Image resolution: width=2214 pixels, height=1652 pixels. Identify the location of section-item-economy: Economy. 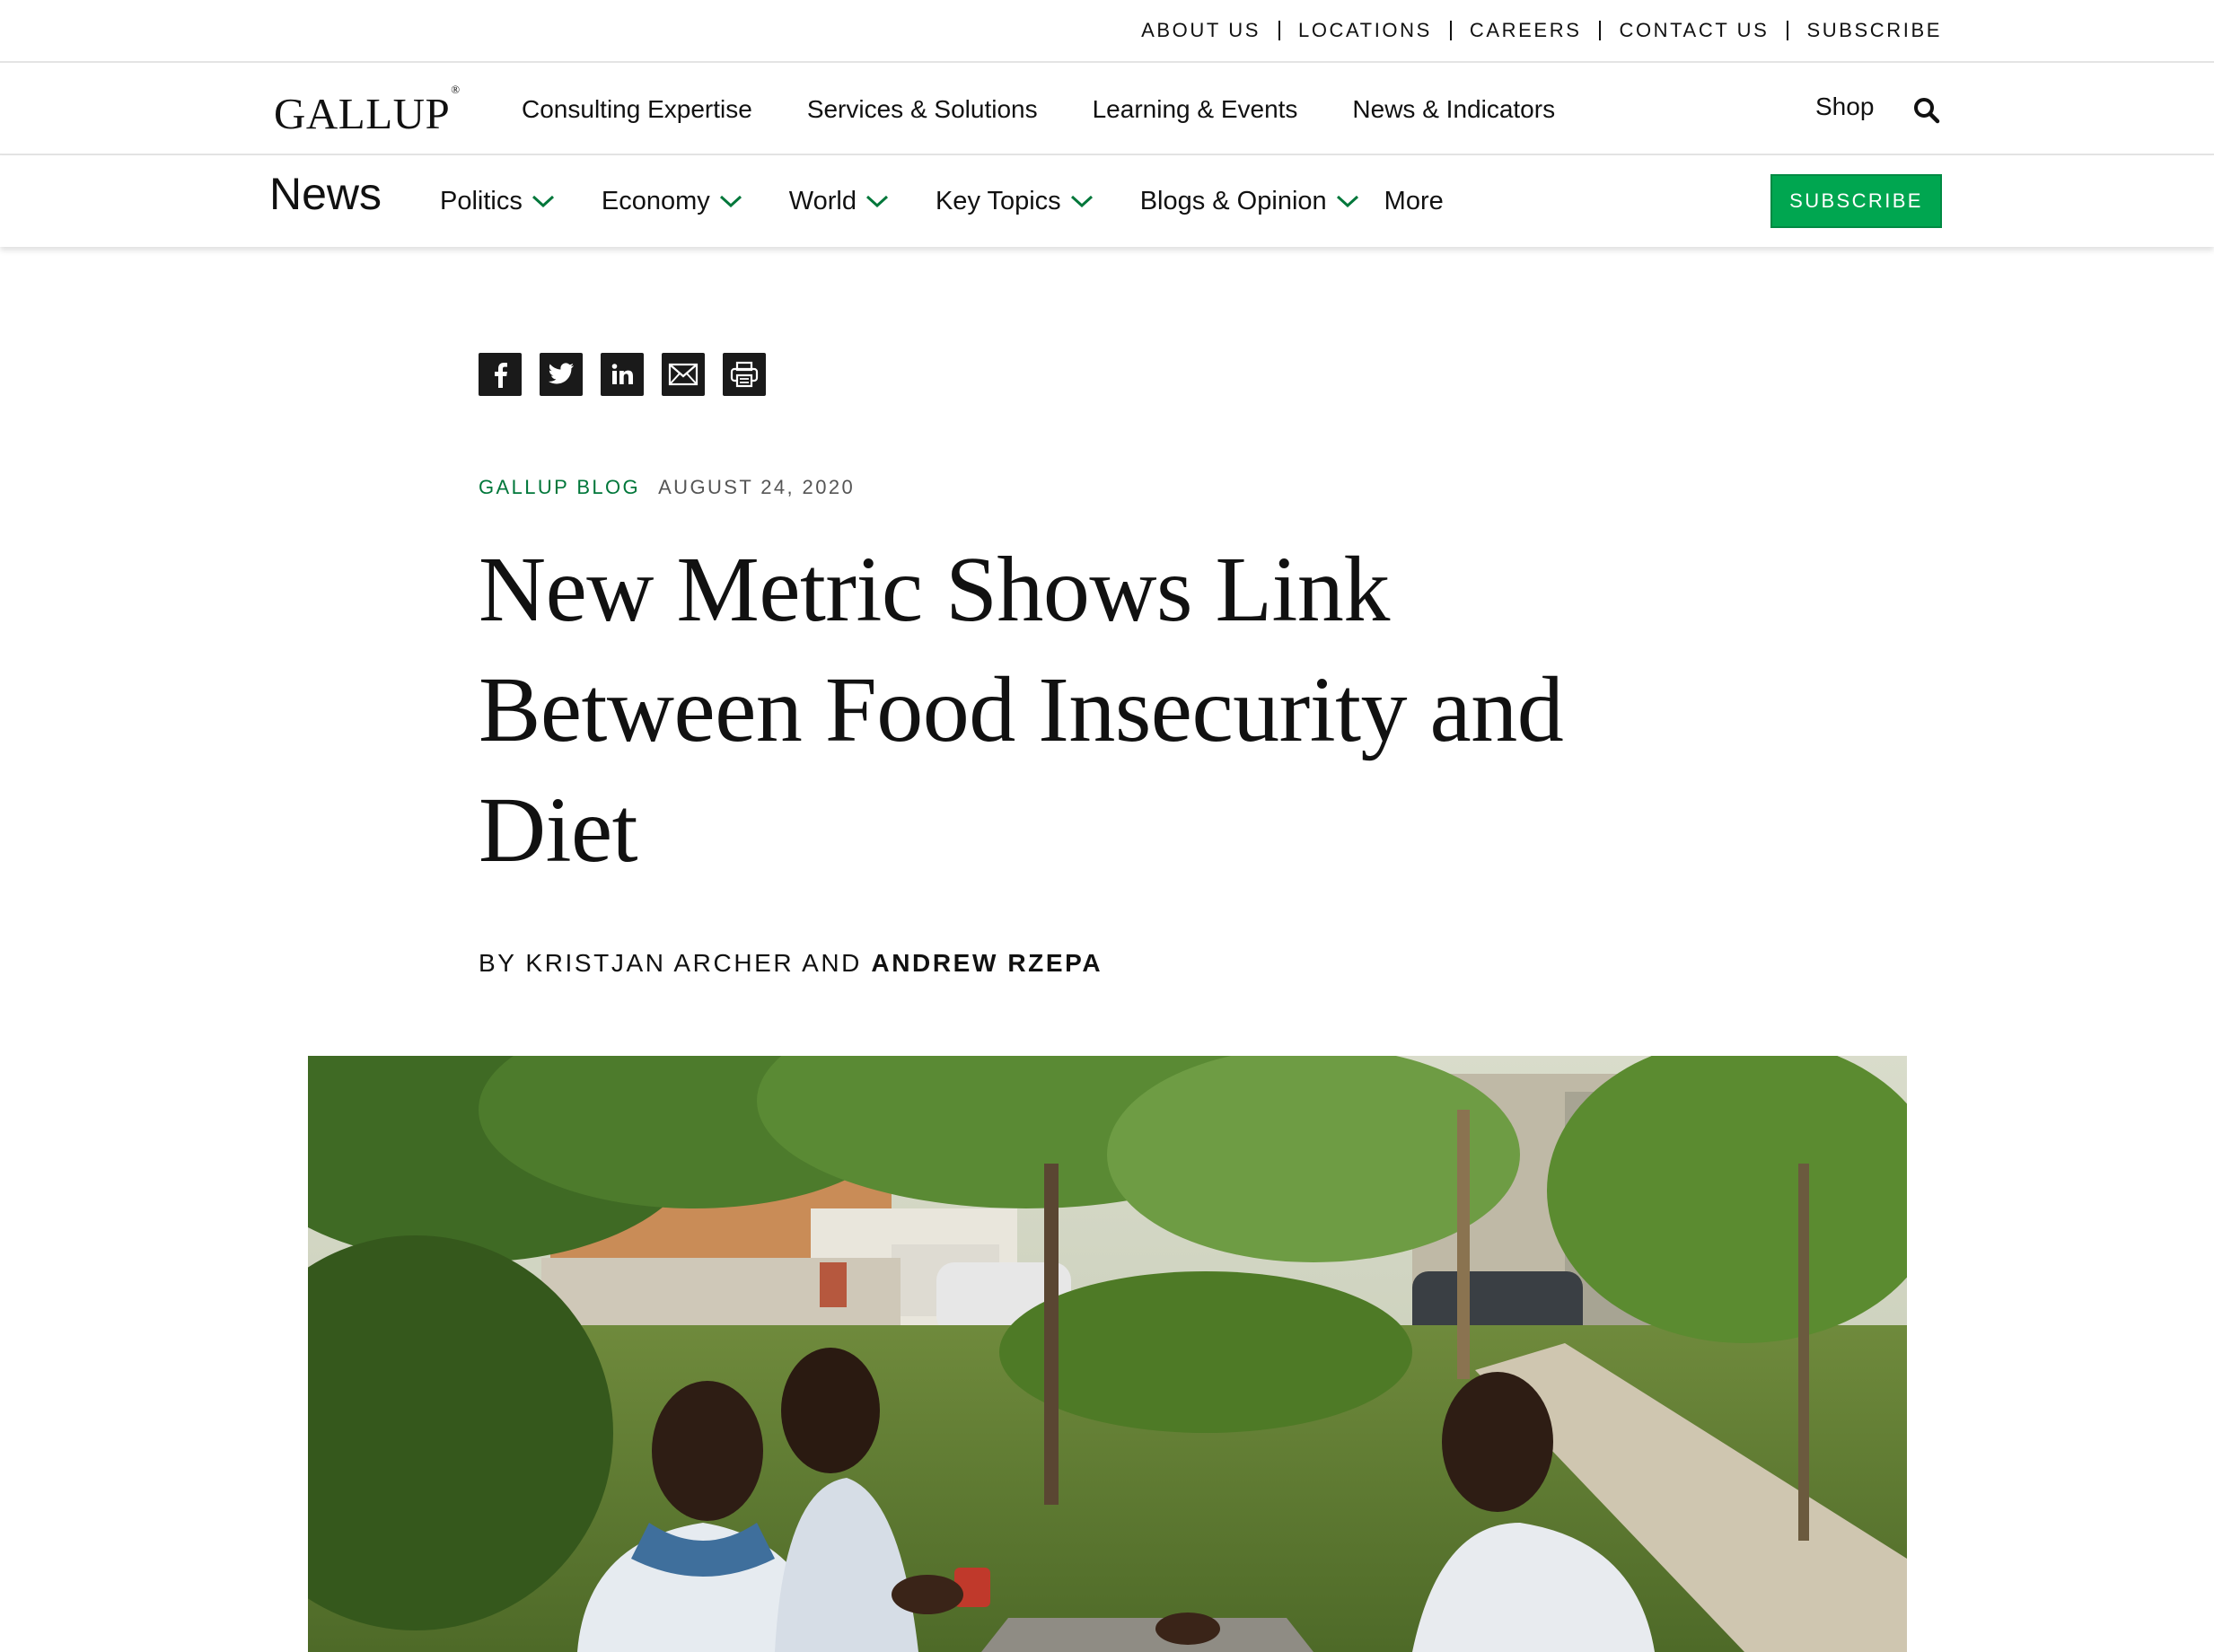
(672, 201).